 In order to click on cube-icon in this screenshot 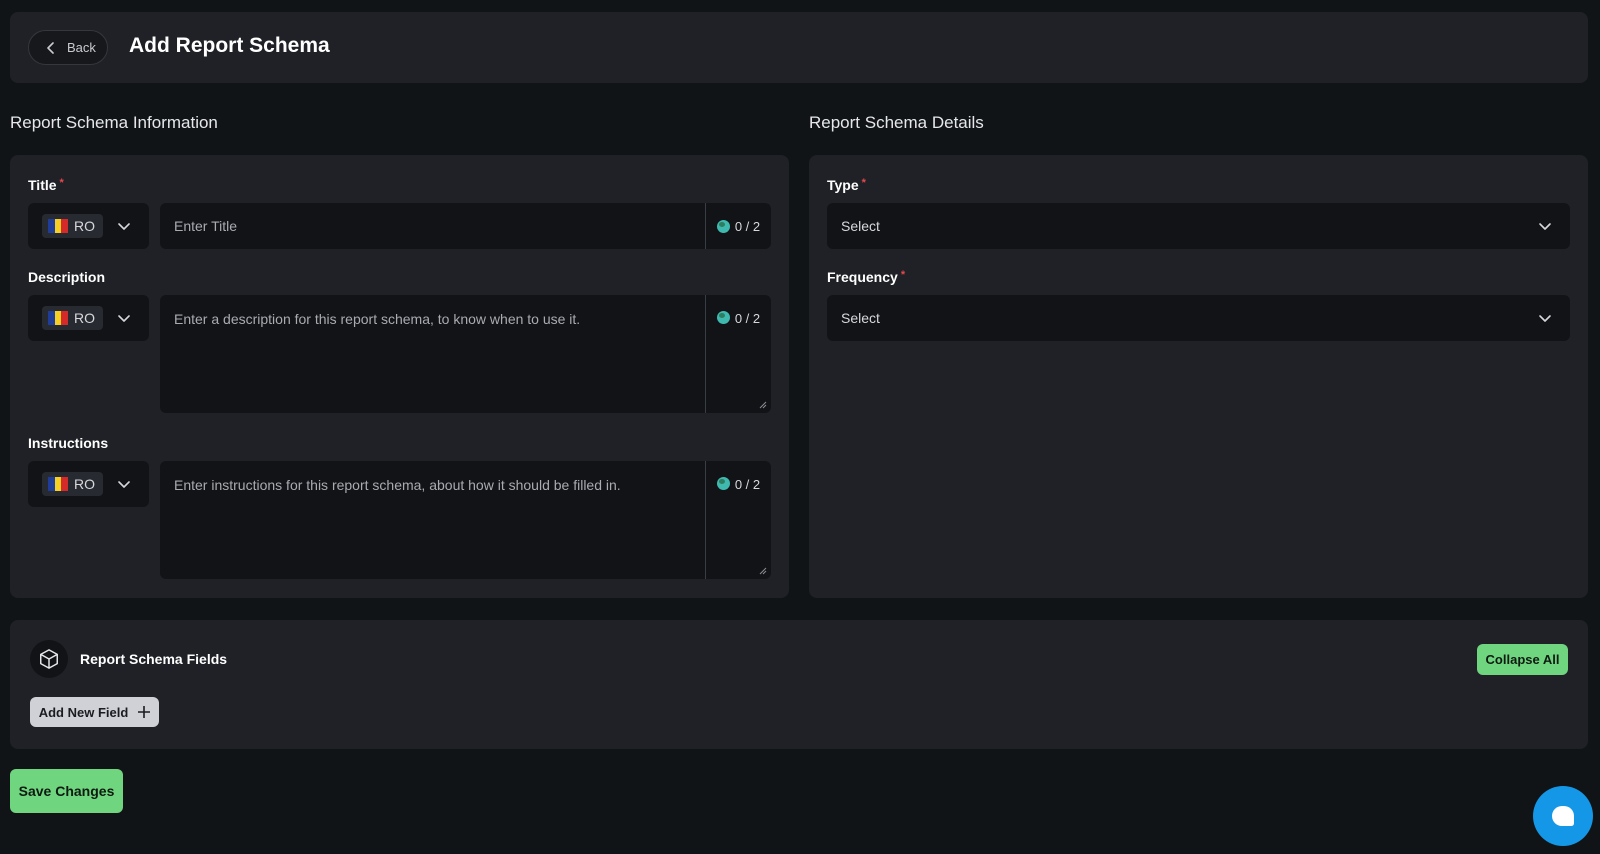, I will do `click(49, 659)`.